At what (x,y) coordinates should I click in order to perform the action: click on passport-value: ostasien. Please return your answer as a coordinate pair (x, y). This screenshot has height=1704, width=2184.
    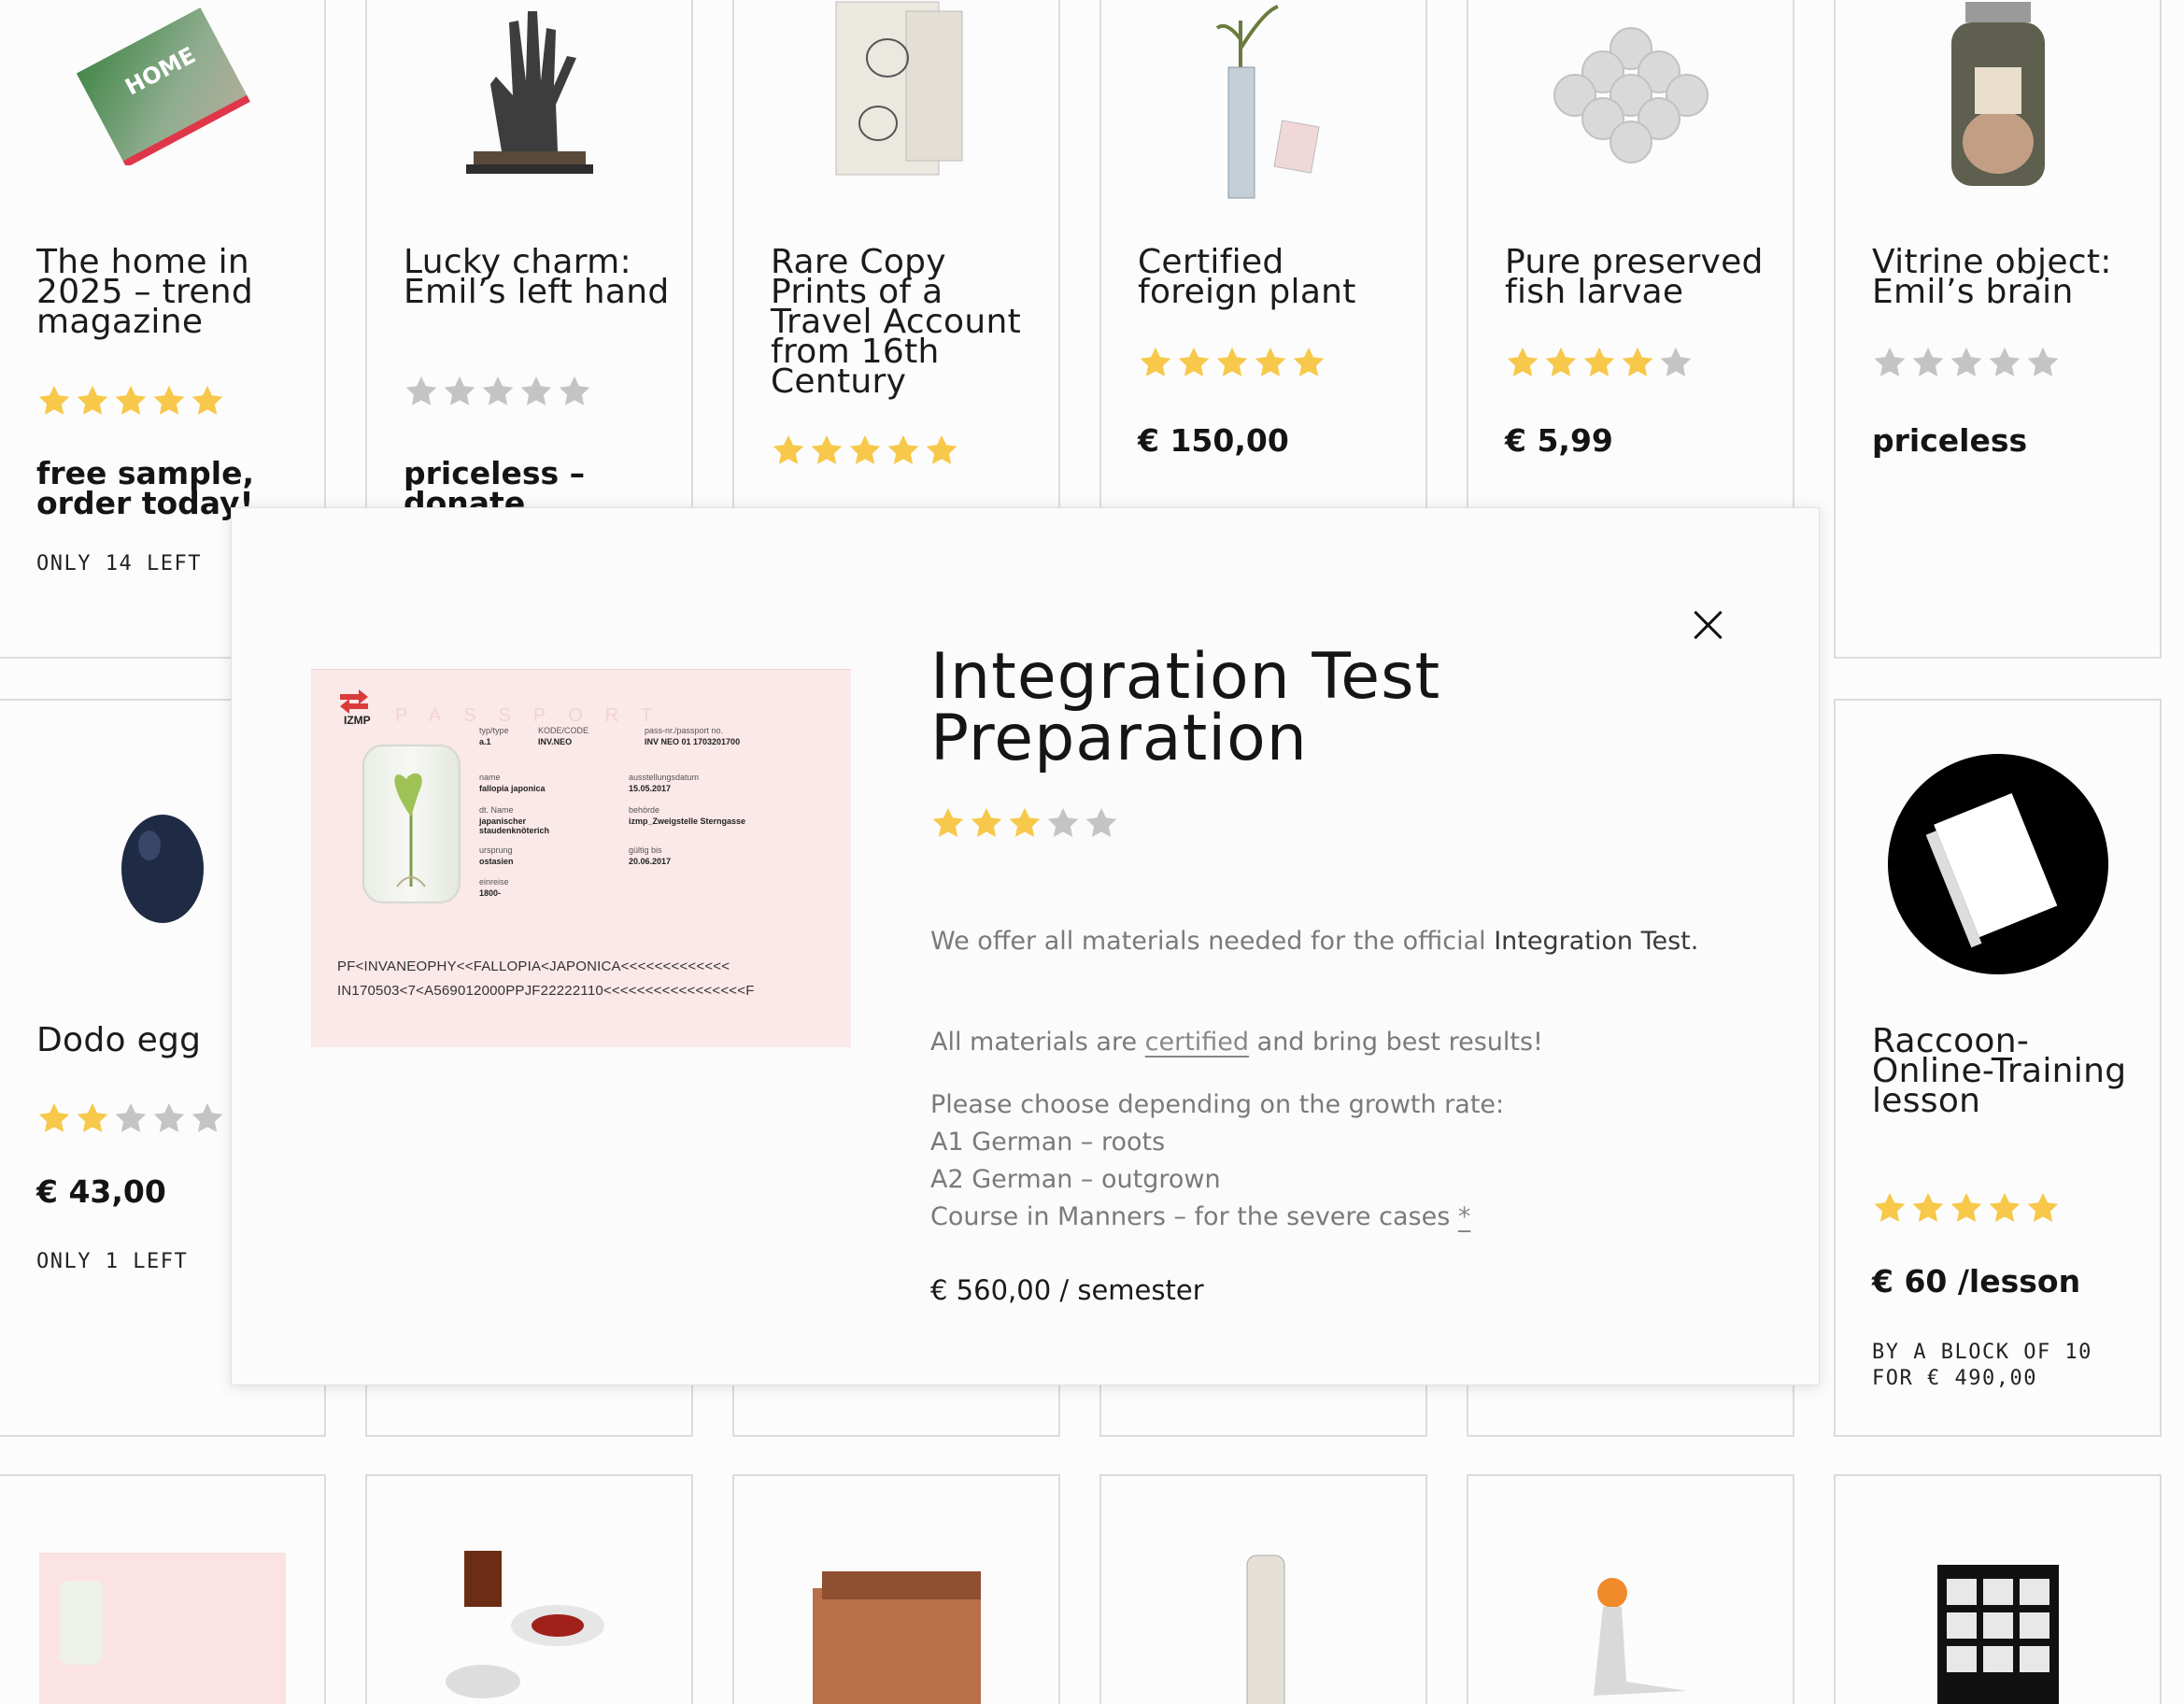
    Looking at the image, I should click on (496, 861).